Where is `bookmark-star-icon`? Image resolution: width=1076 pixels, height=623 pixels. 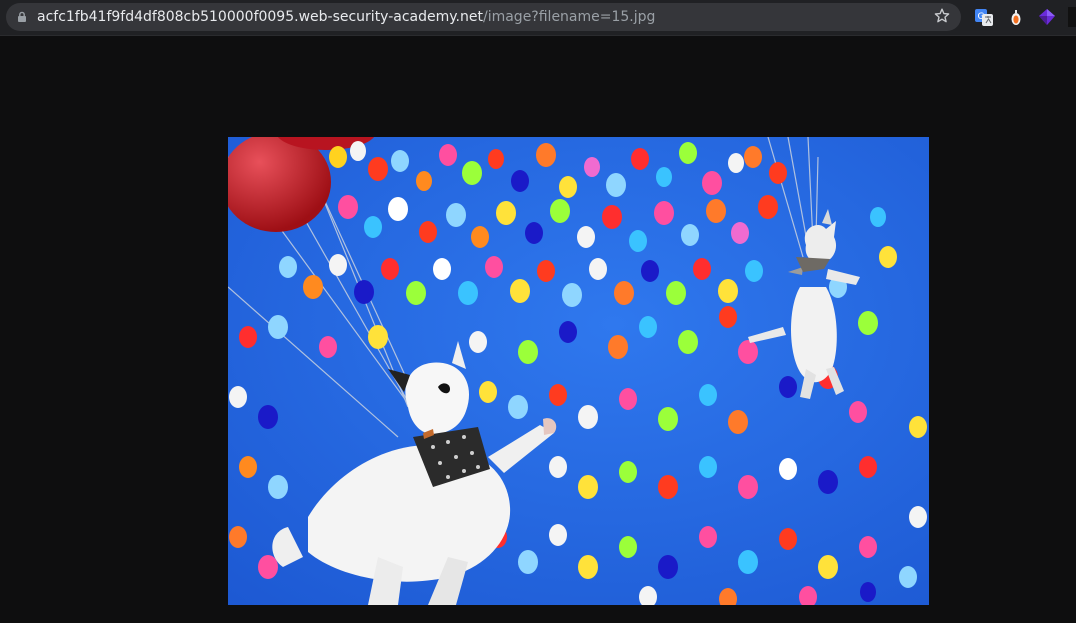
bookmark-star-icon is located at coordinates (942, 16).